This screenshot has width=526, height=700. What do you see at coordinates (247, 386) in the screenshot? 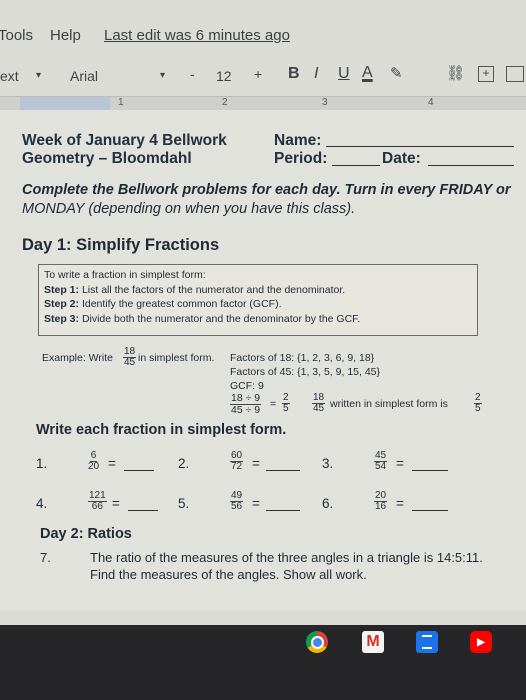
I see `gcf-text: GCF: 9` at bounding box center [247, 386].